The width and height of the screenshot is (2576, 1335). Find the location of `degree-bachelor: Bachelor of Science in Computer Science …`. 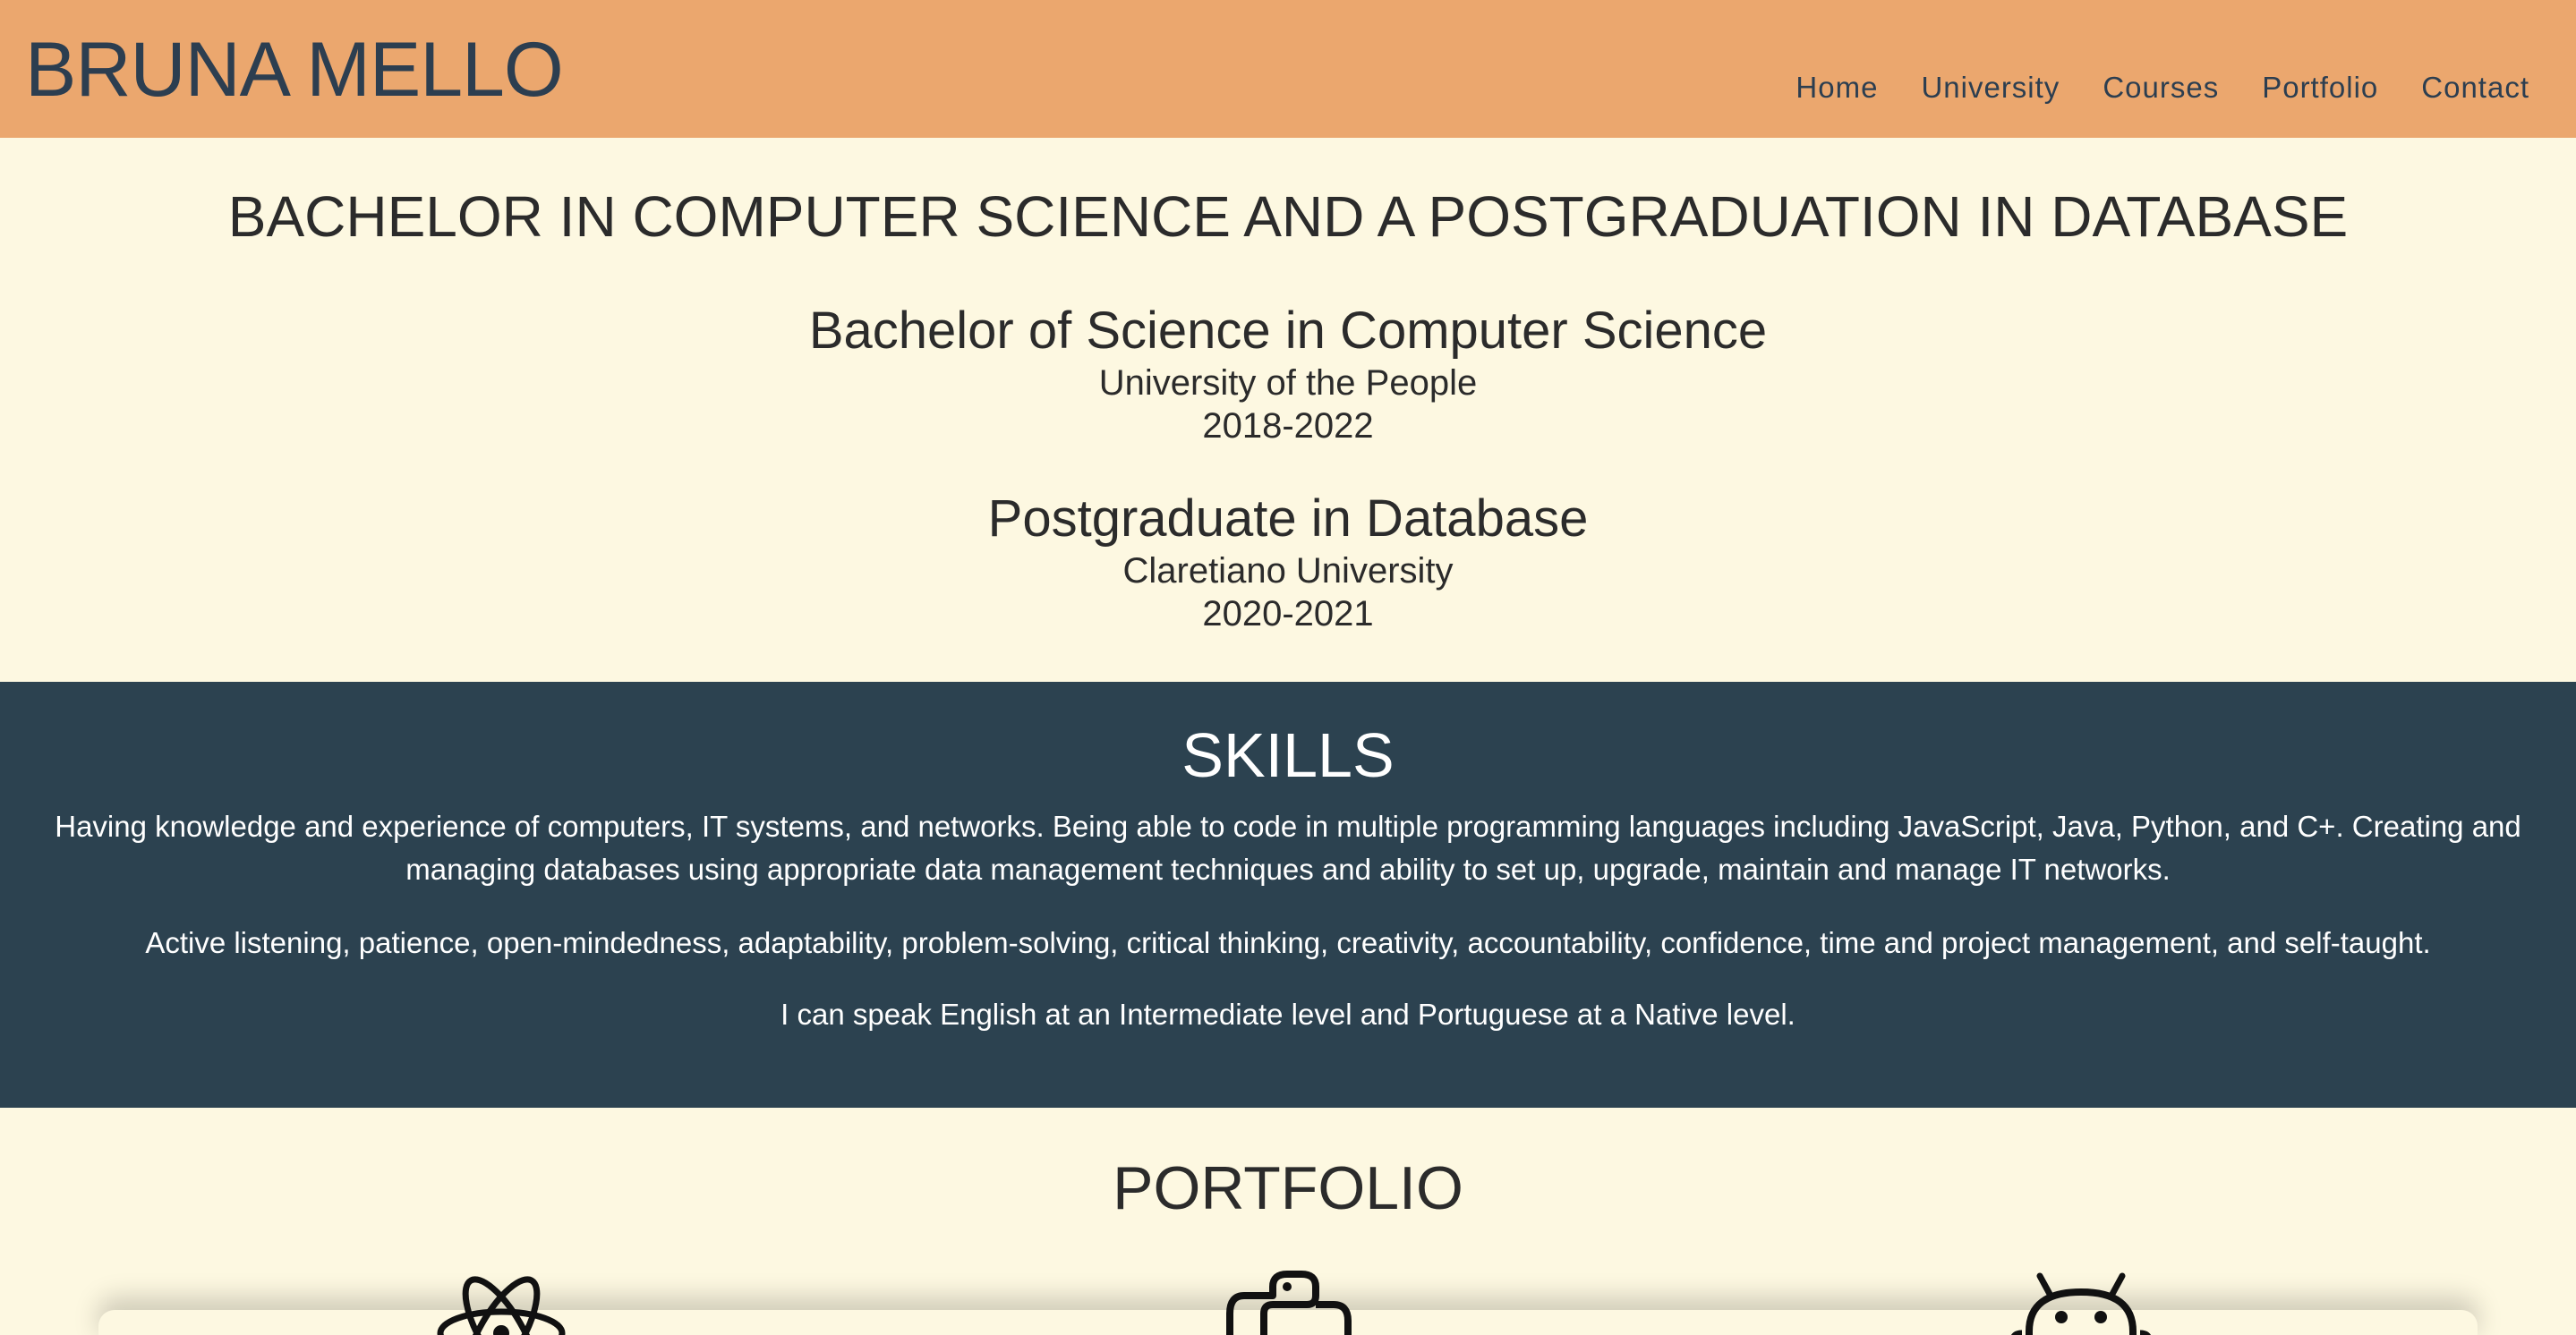

degree-bachelor: Bachelor of Science in Computer Science … is located at coordinates (1288, 374).